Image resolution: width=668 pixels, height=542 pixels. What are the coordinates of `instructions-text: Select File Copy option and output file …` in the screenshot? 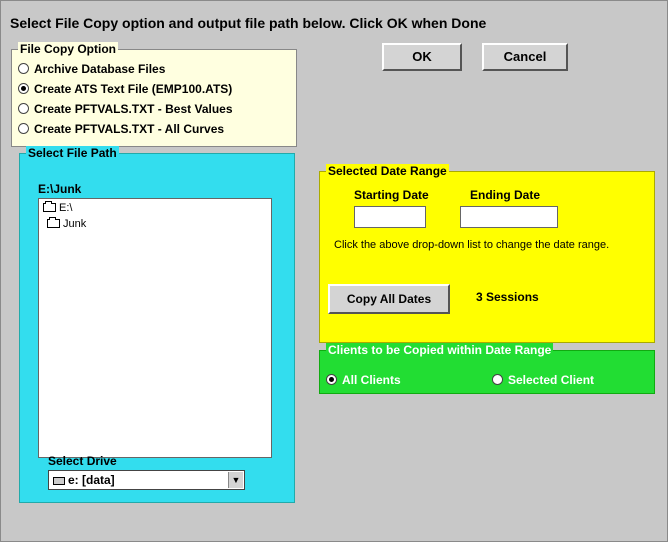 It's located at (248, 23).